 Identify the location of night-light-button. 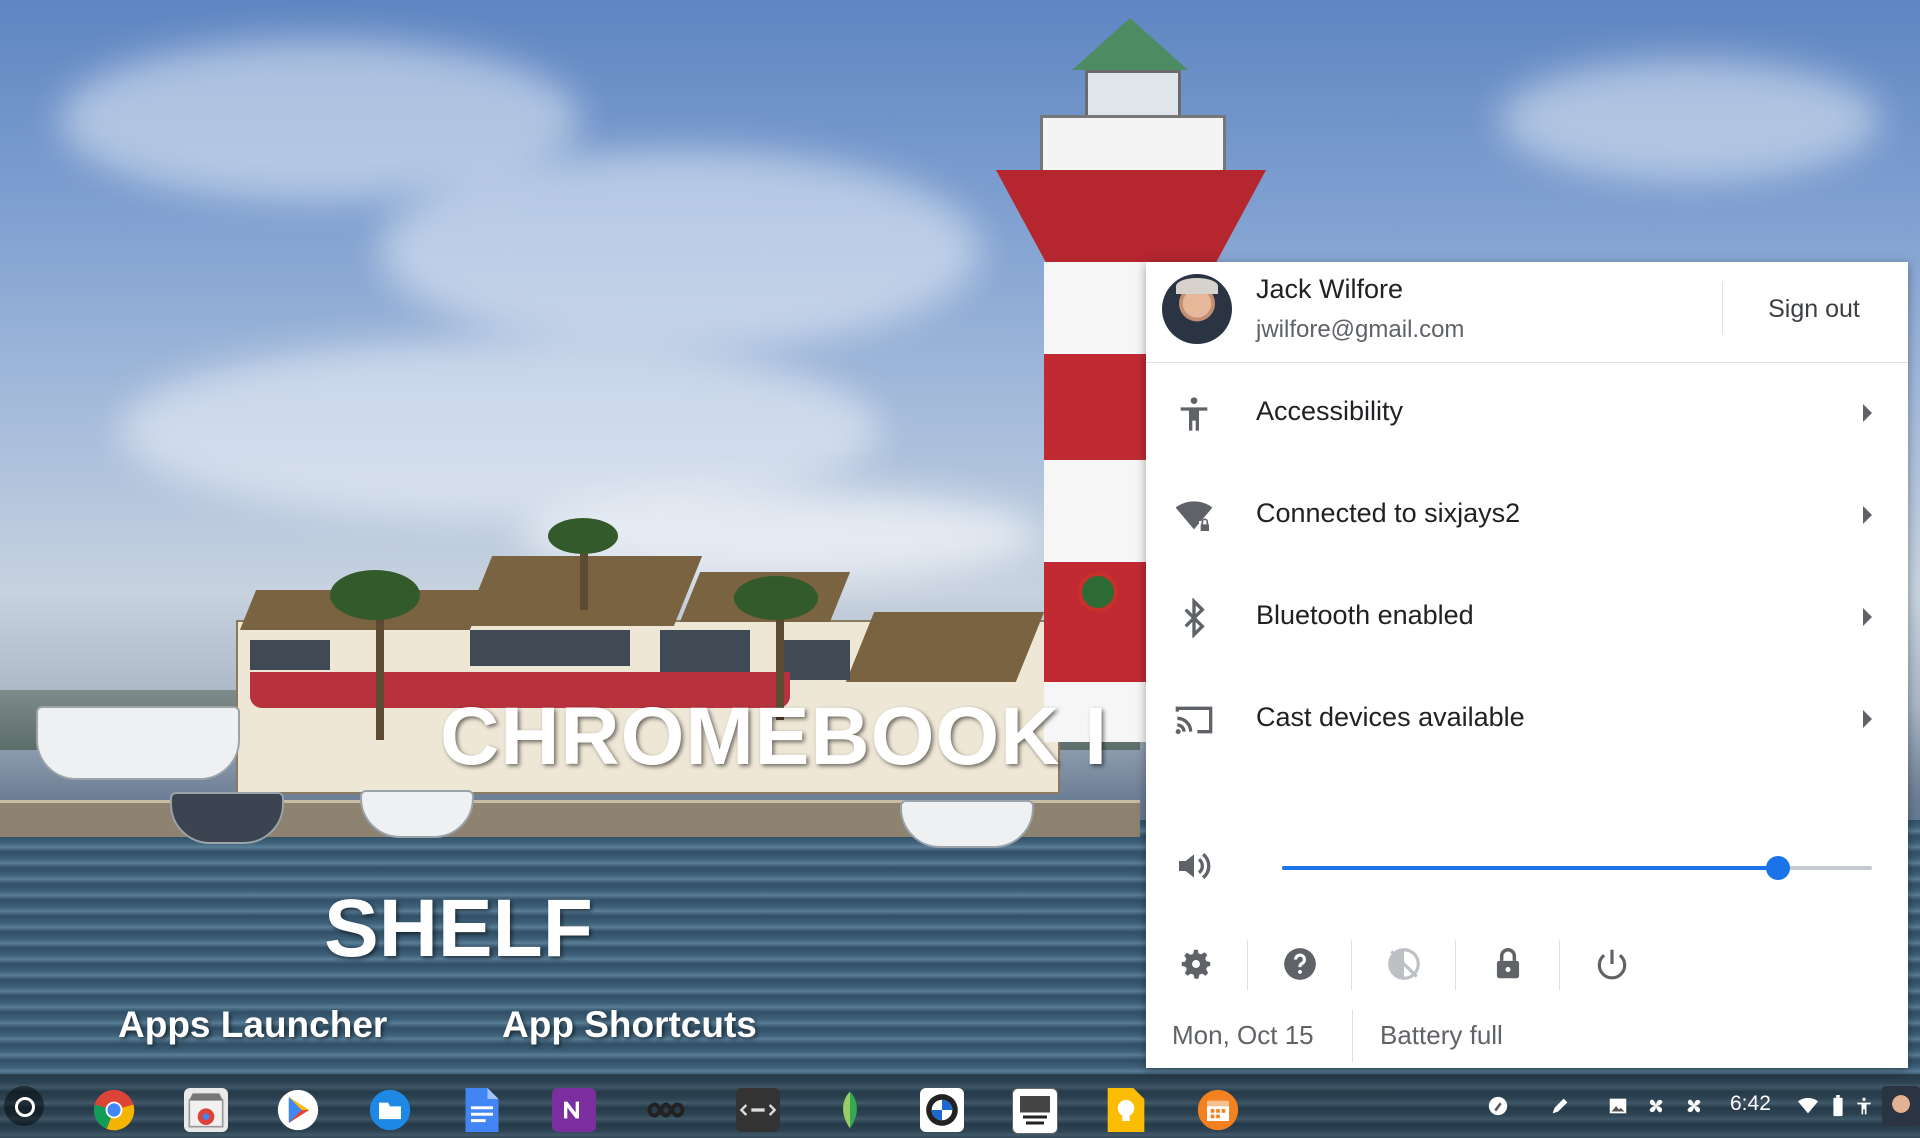
(1404, 964).